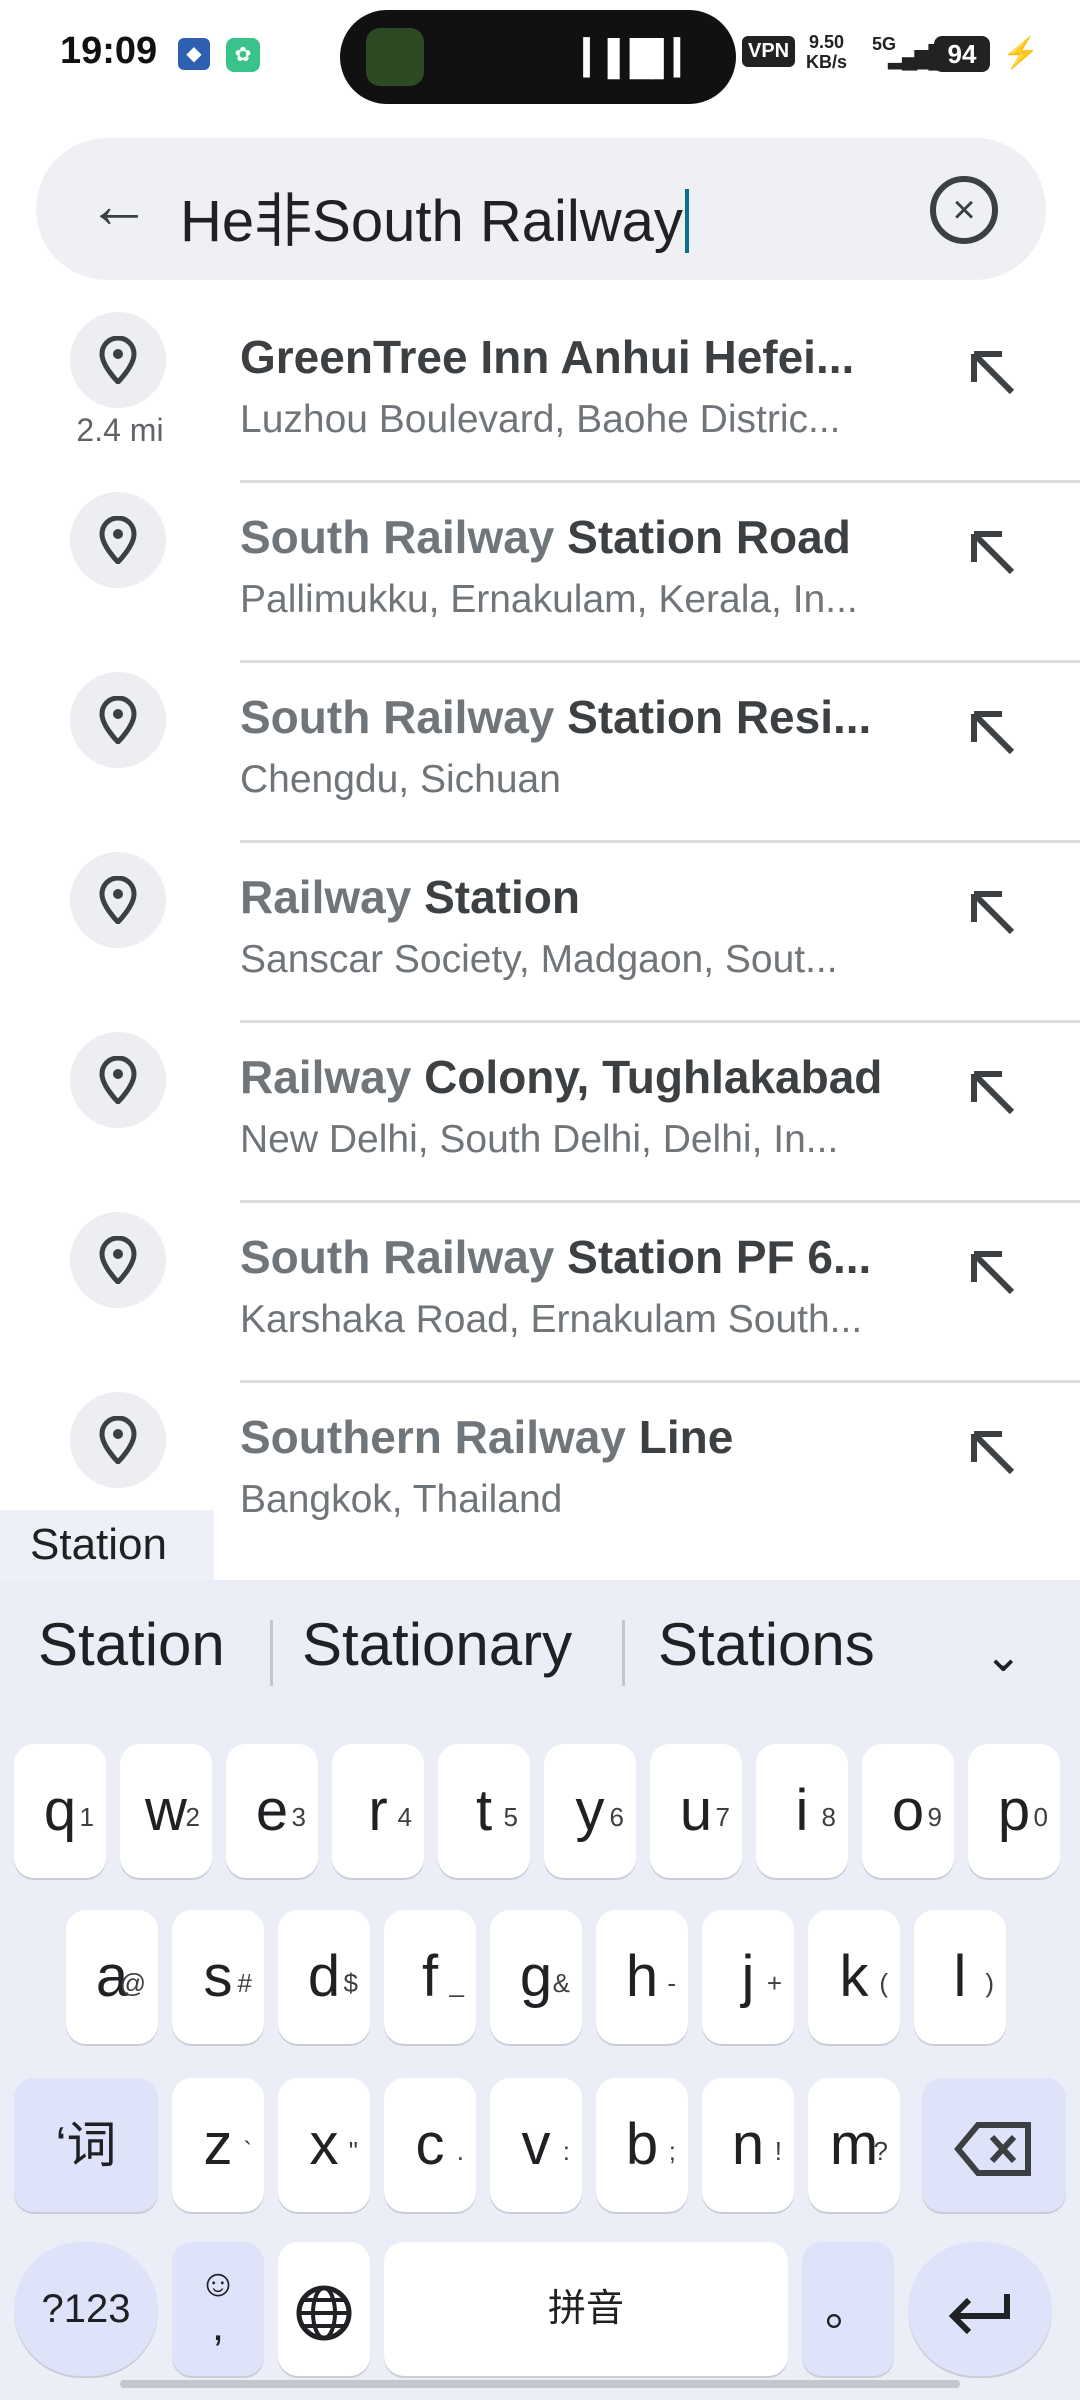 Image resolution: width=1080 pixels, height=2400 pixels. I want to click on key-label: y, so click(590, 1810).